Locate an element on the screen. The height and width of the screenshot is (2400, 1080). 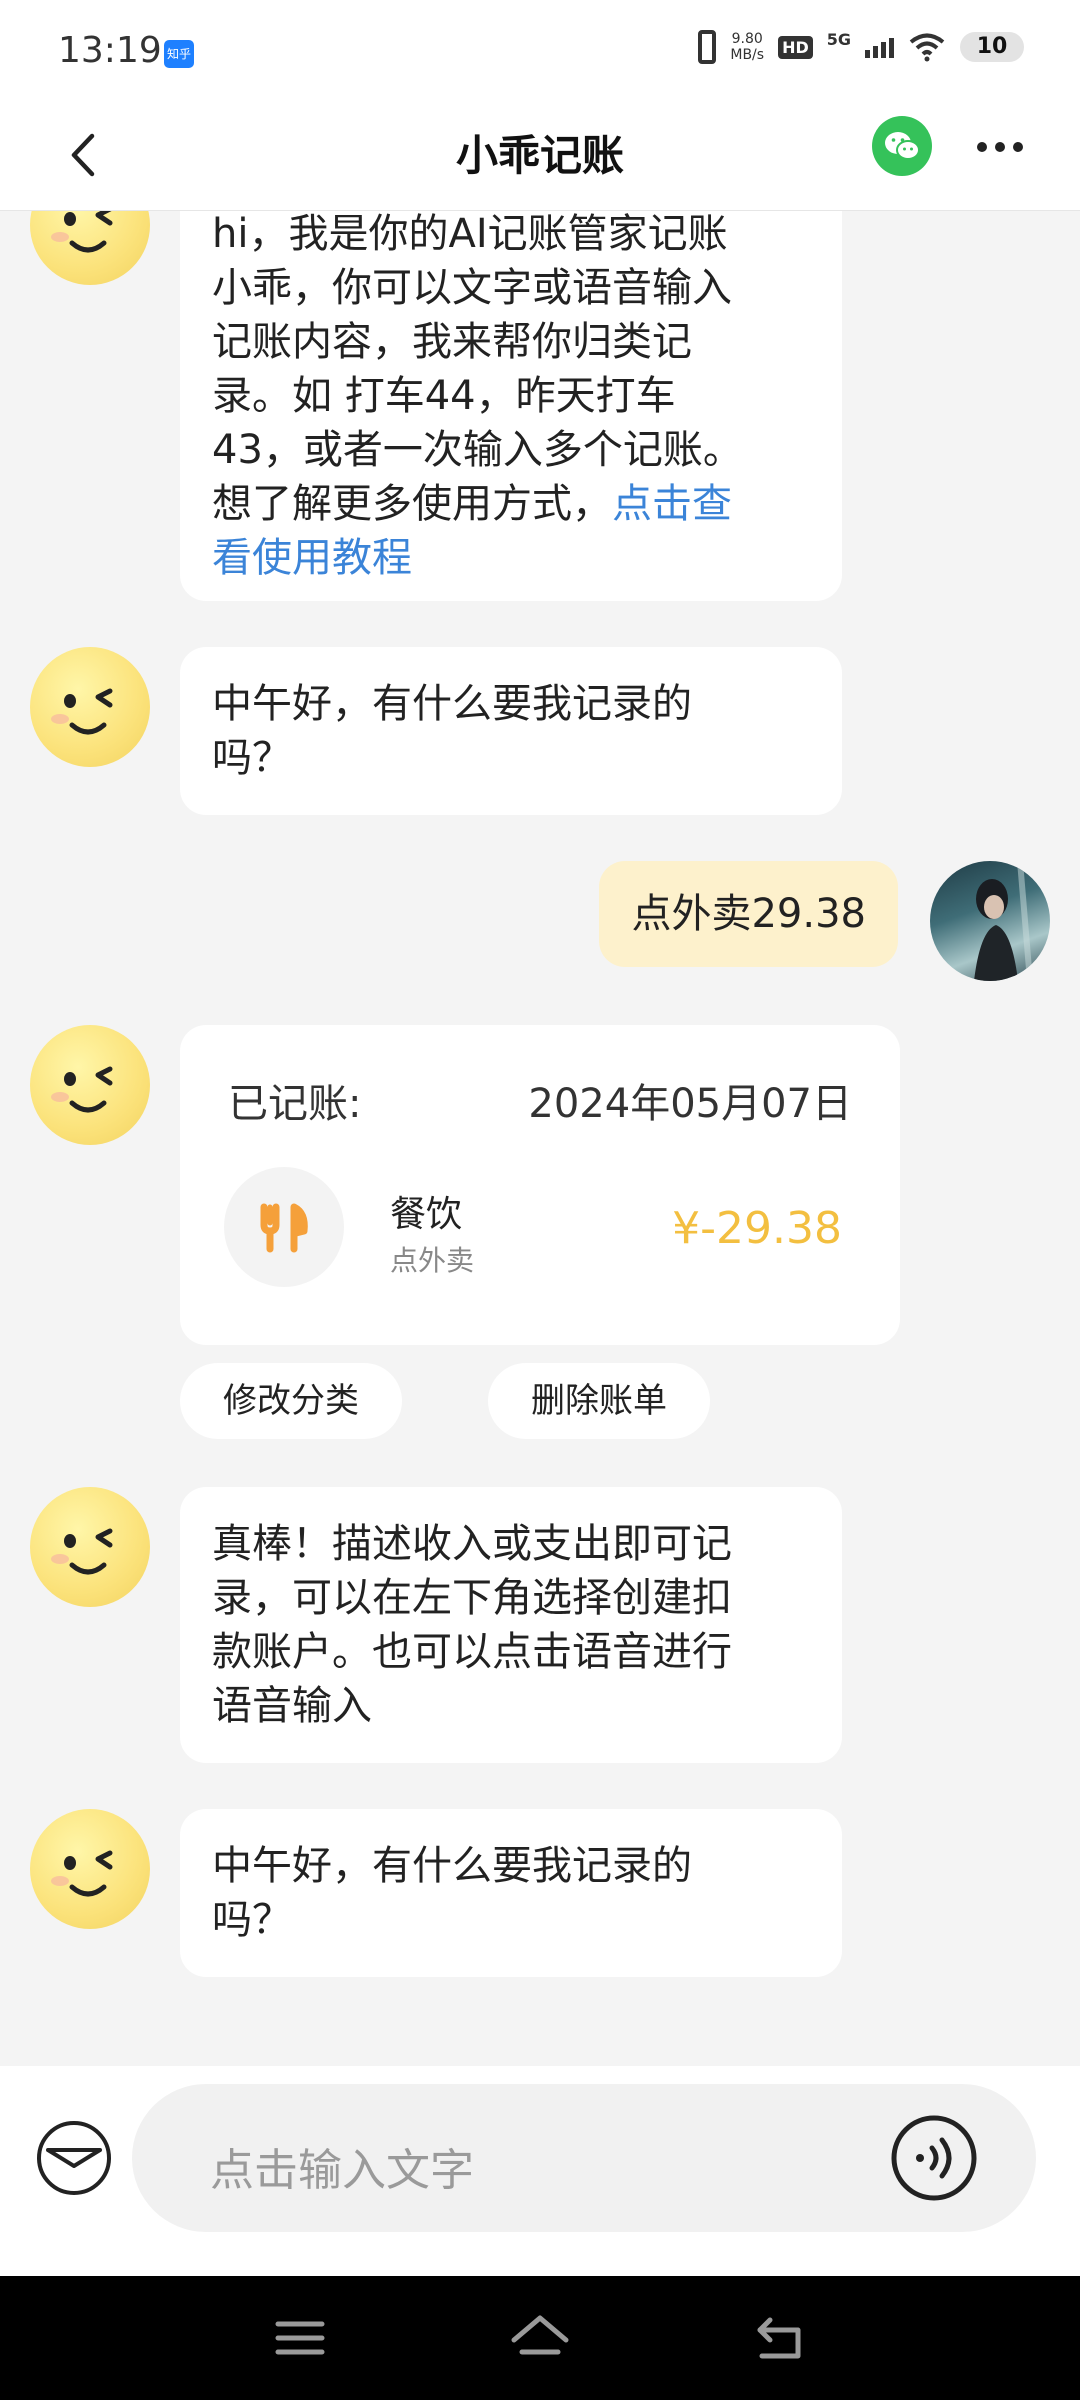
network-speed-value: 9.80 is located at coordinates (747, 39).